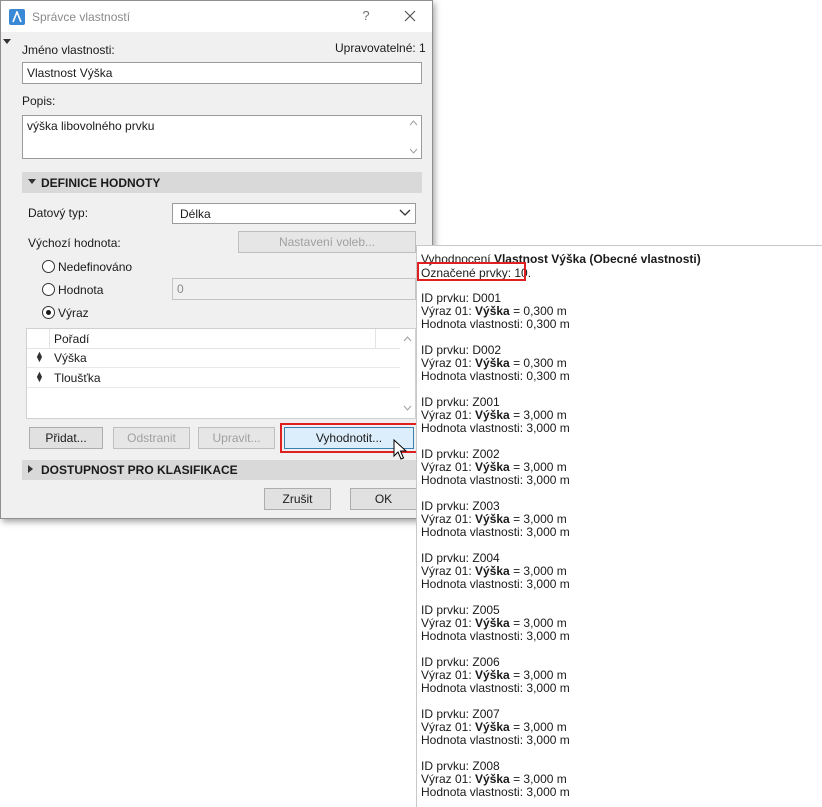  I want to click on selected-count-highlight-box, so click(471, 271).